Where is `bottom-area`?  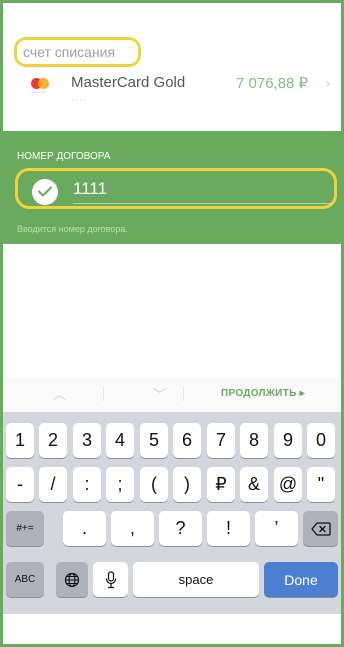 bottom-area is located at coordinates (172, 629).